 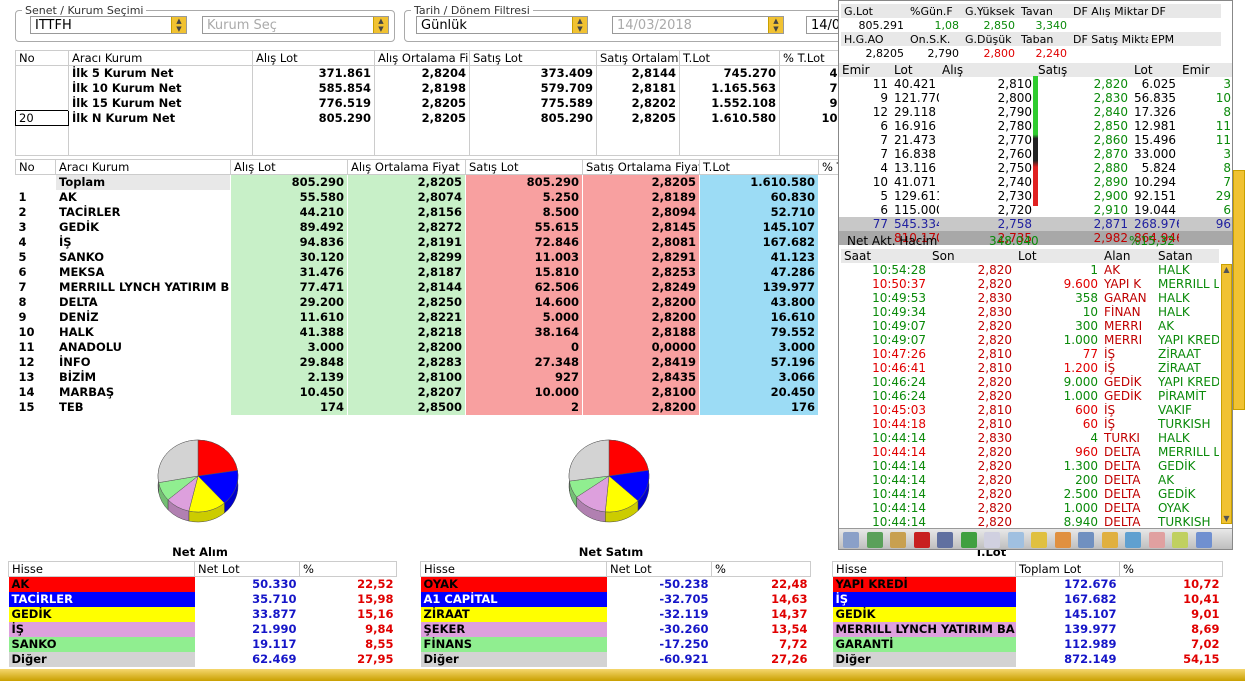 What do you see at coordinates (1180, 540) in the screenshot?
I see `grid-tool-icon` at bounding box center [1180, 540].